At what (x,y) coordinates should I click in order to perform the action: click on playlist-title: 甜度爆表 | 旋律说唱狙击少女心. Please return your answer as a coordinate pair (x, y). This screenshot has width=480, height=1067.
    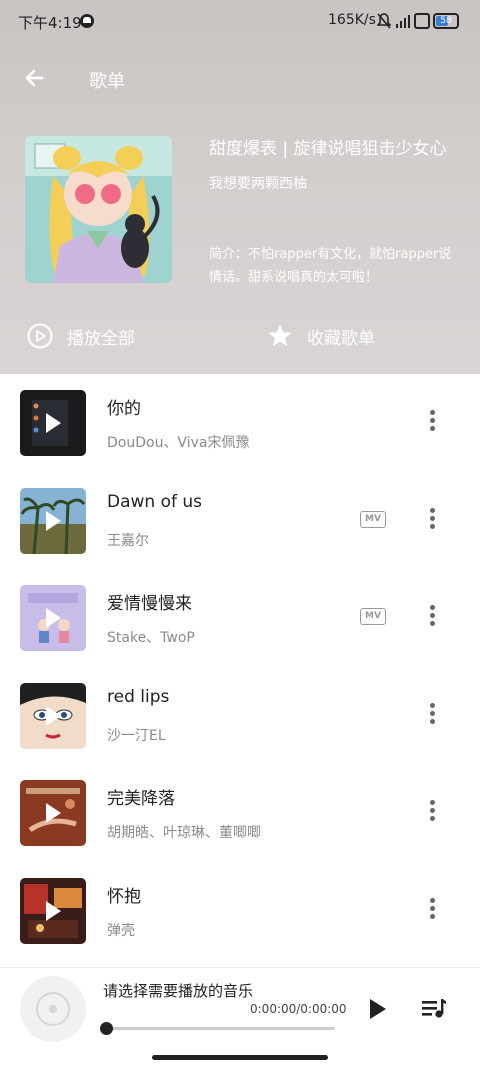
    Looking at the image, I should click on (328, 149).